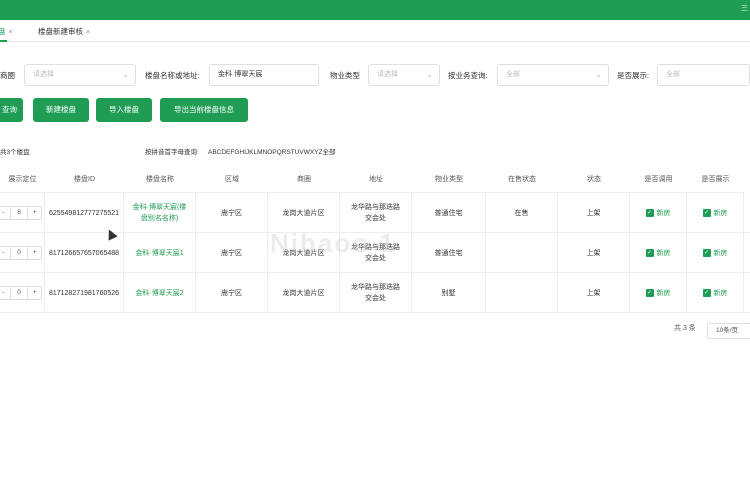 The height and width of the screenshot is (500, 750). What do you see at coordinates (449, 179) in the screenshot?
I see `col-header-type: 物业类型` at bounding box center [449, 179].